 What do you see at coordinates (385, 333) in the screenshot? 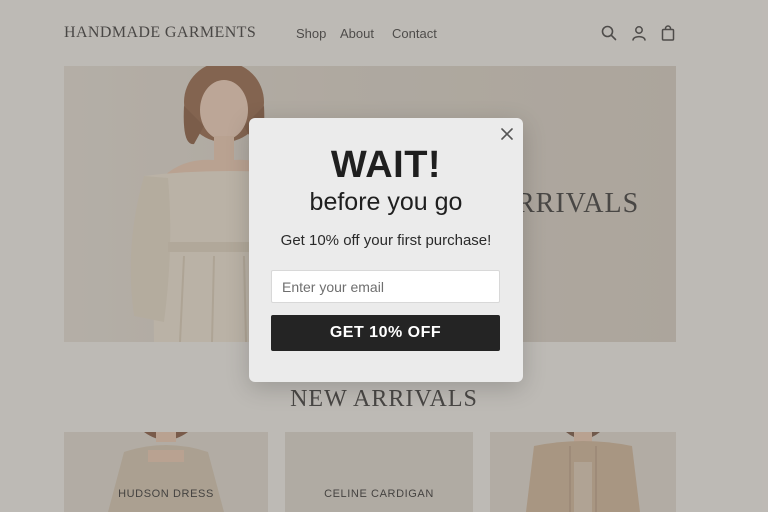
I see `get-discount-button: GET 10% OFF` at bounding box center [385, 333].